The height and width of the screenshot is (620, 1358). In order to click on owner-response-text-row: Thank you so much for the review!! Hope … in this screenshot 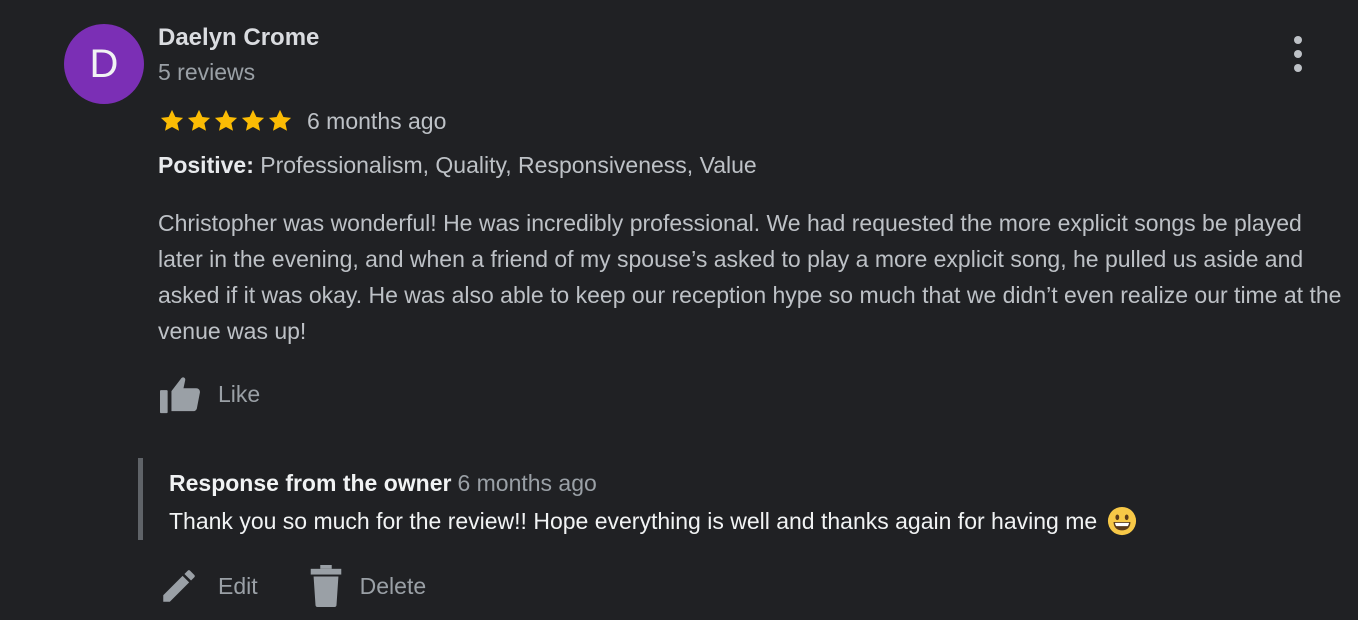, I will do `click(759, 521)`.